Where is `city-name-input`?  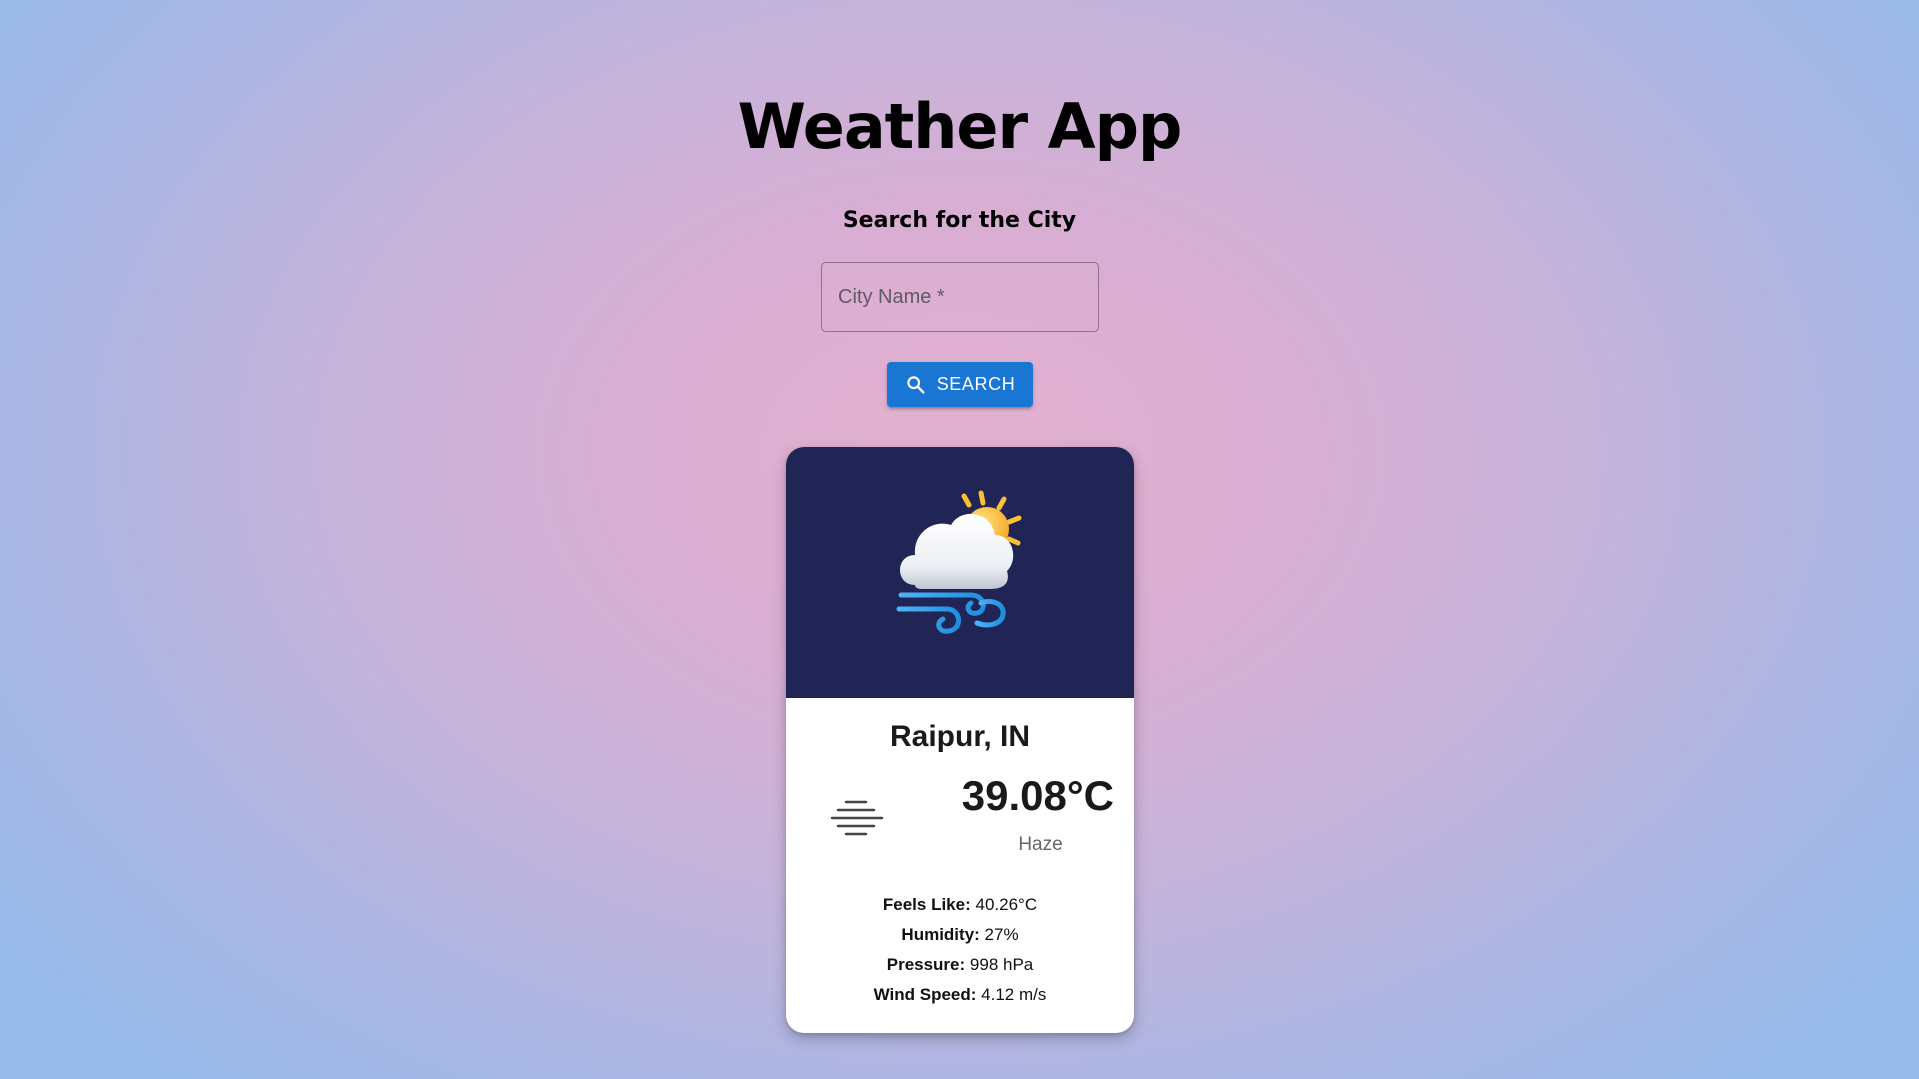 city-name-input is located at coordinates (960, 297).